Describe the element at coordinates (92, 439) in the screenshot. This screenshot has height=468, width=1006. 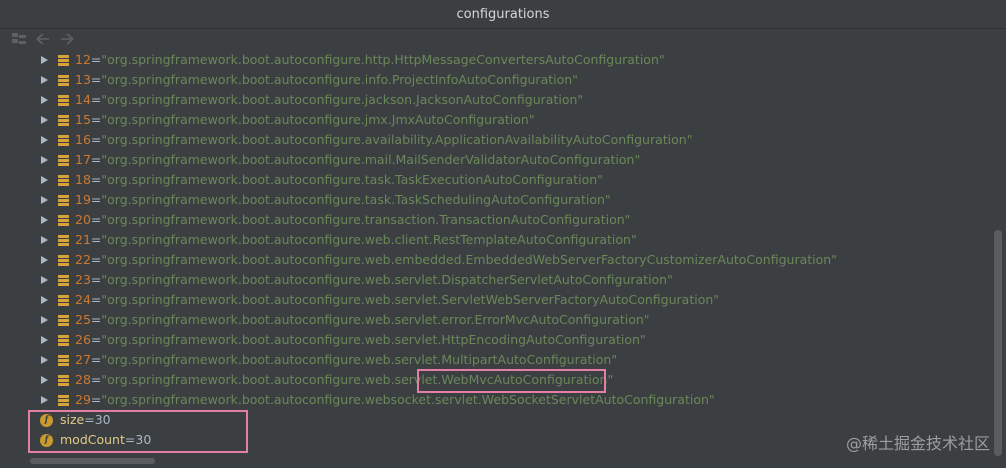
I see `field-name: modCount` at that location.